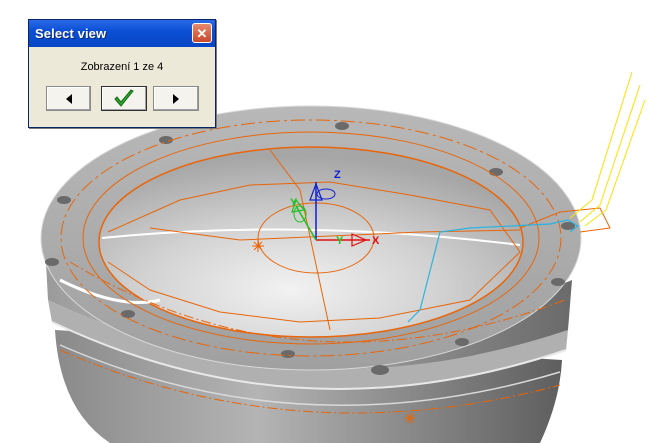  I want to click on close-x-icon: ✕, so click(202, 33).